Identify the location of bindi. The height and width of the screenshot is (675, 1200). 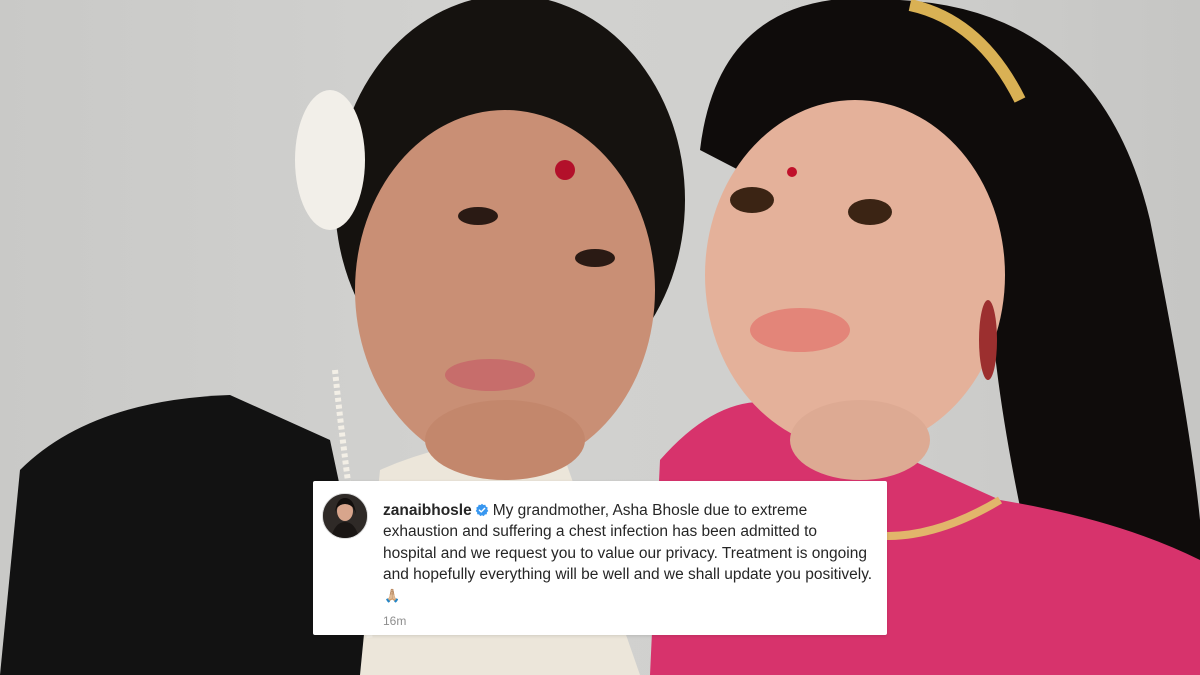
(565, 170).